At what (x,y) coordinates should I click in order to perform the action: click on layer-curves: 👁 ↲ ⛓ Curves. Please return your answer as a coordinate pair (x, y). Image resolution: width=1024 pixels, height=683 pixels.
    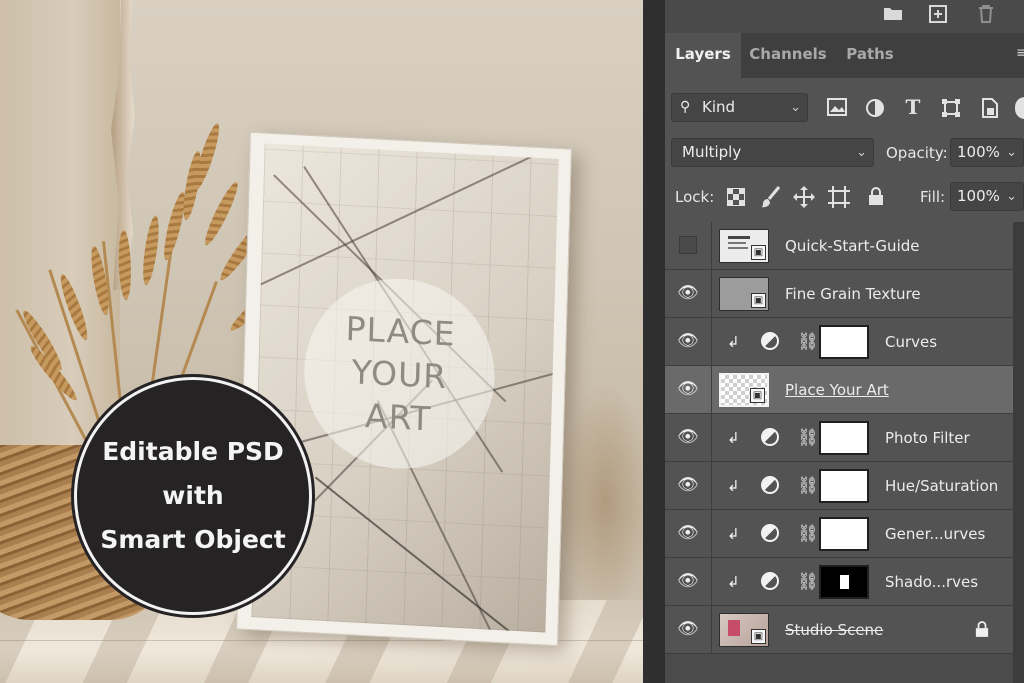
    Looking at the image, I should click on (839, 342).